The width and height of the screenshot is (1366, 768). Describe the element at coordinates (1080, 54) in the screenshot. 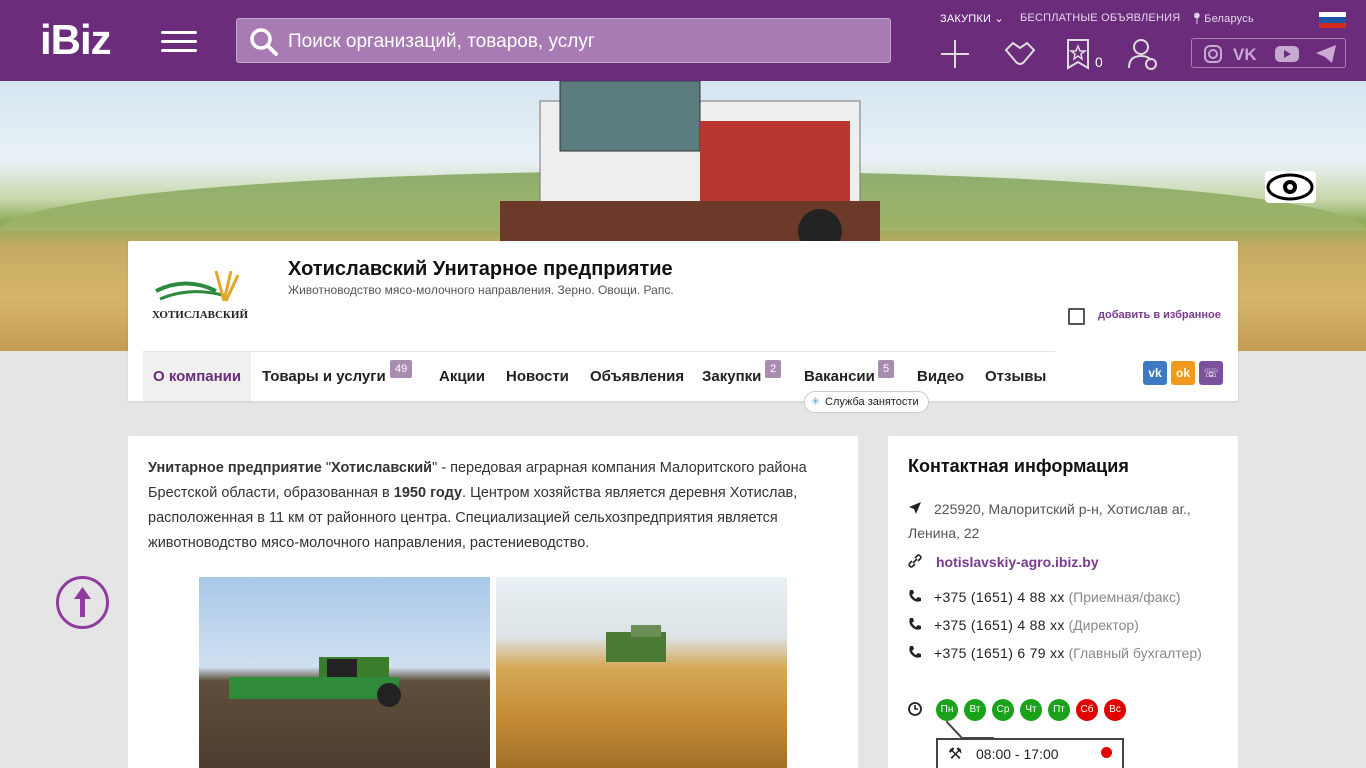

I see `favorites-star-icon` at that location.